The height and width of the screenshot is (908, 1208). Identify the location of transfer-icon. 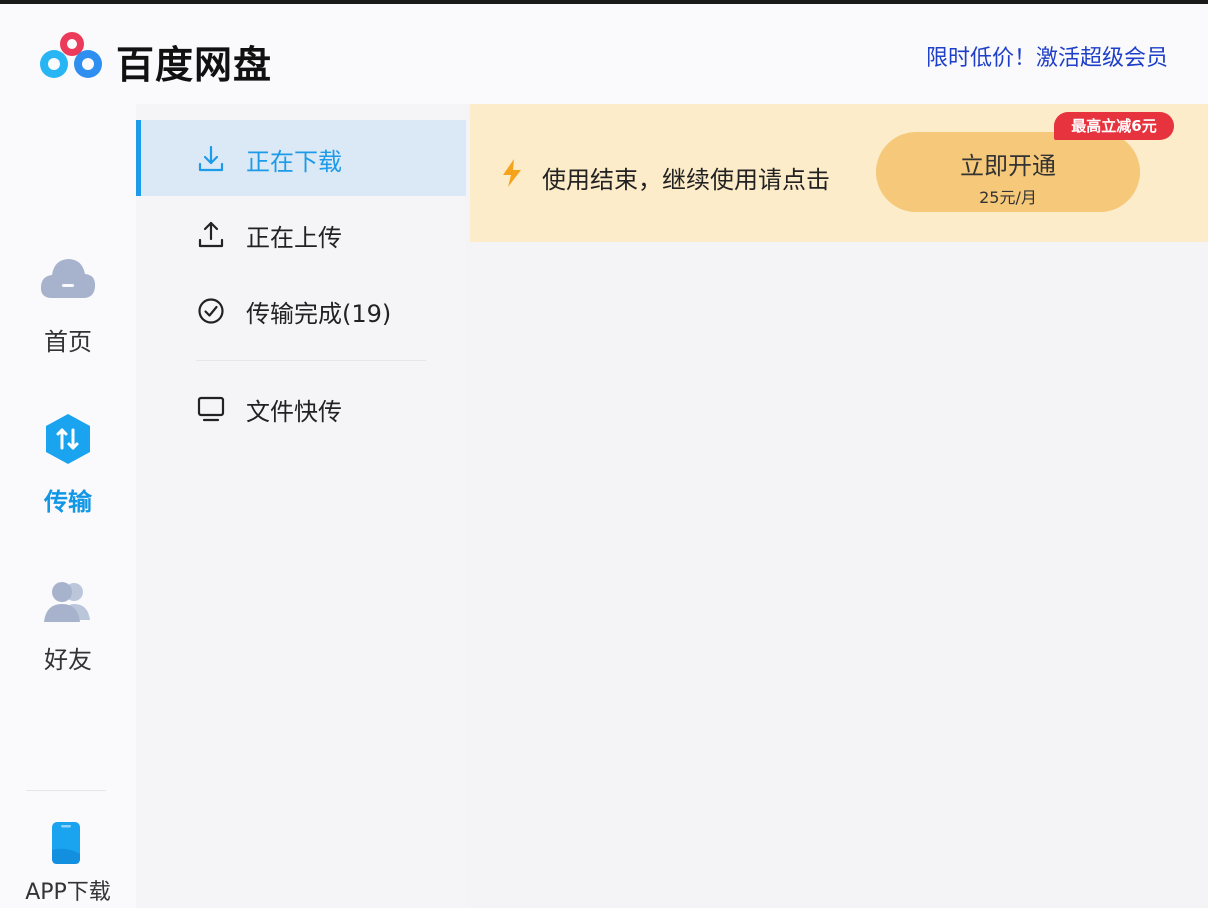
(68, 439).